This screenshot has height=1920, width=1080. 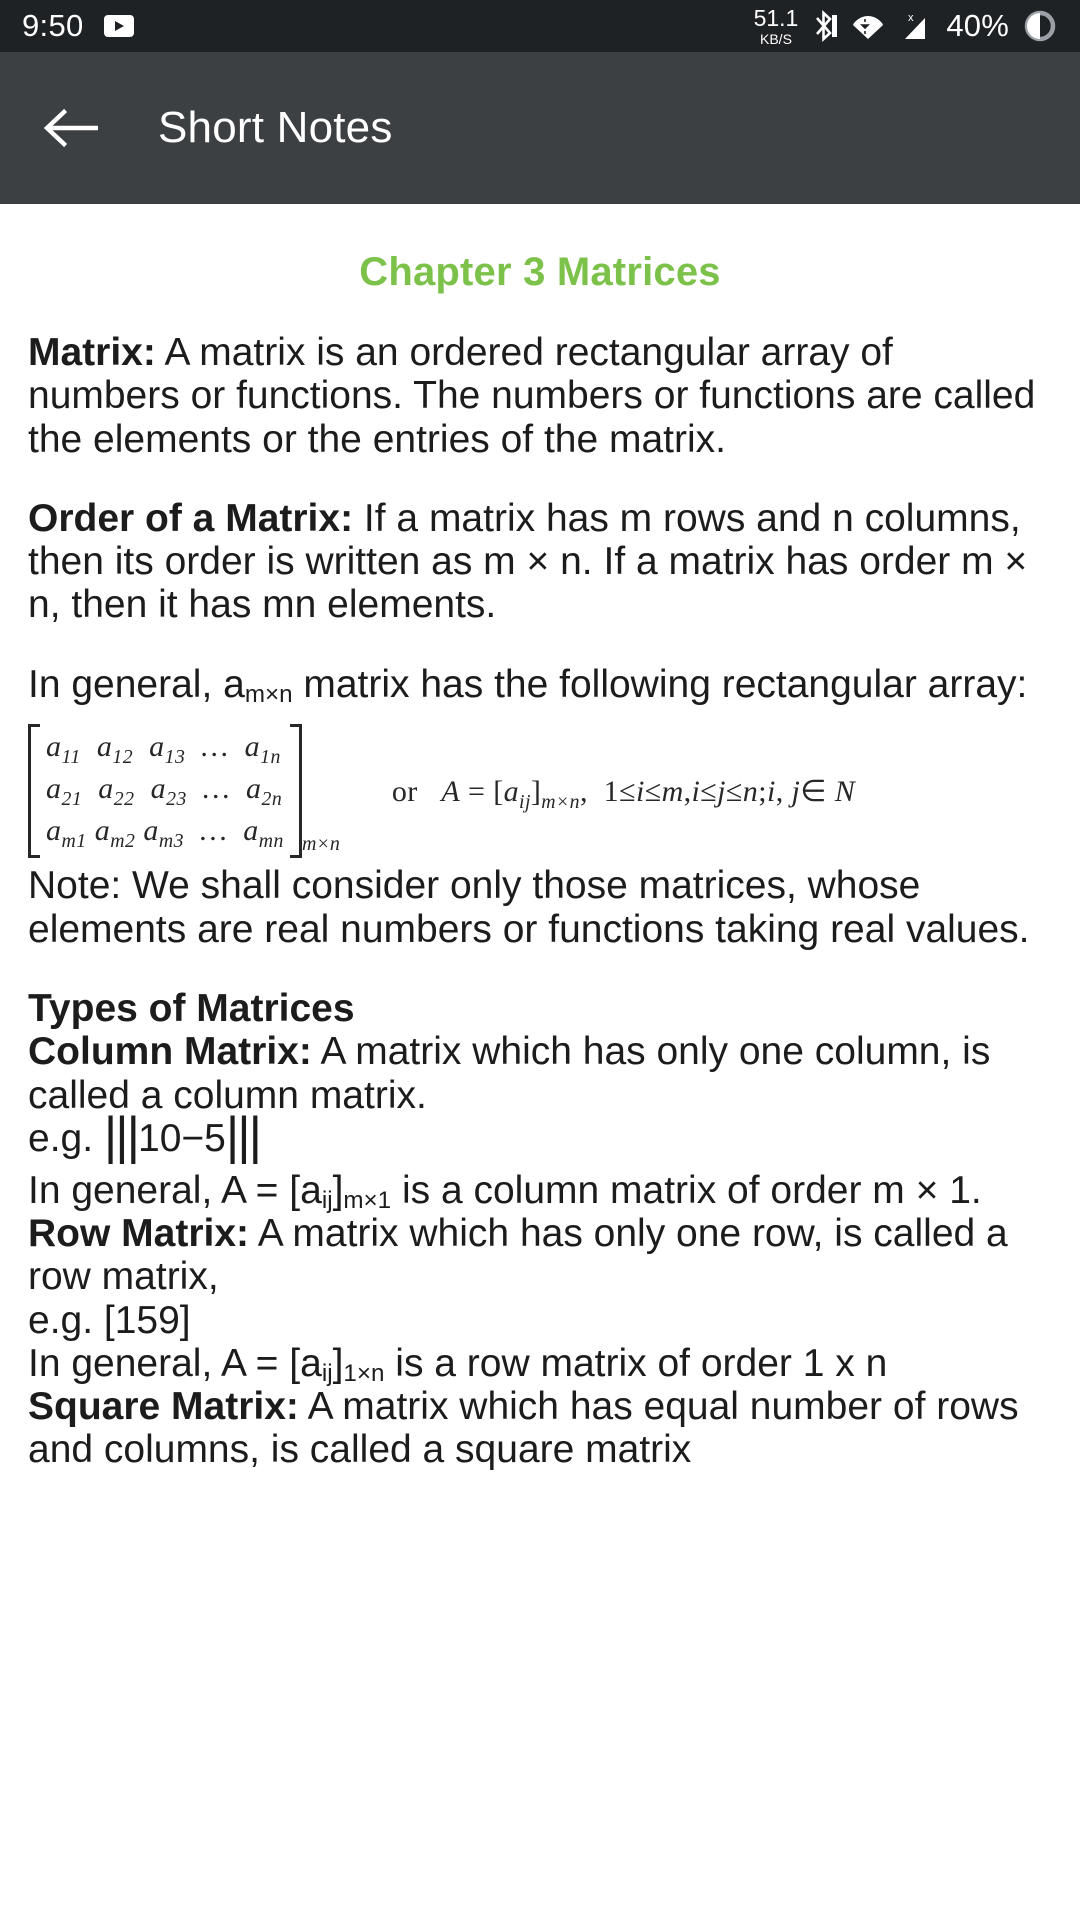 I want to click on matrix-left-bracket, so click(x=34, y=791).